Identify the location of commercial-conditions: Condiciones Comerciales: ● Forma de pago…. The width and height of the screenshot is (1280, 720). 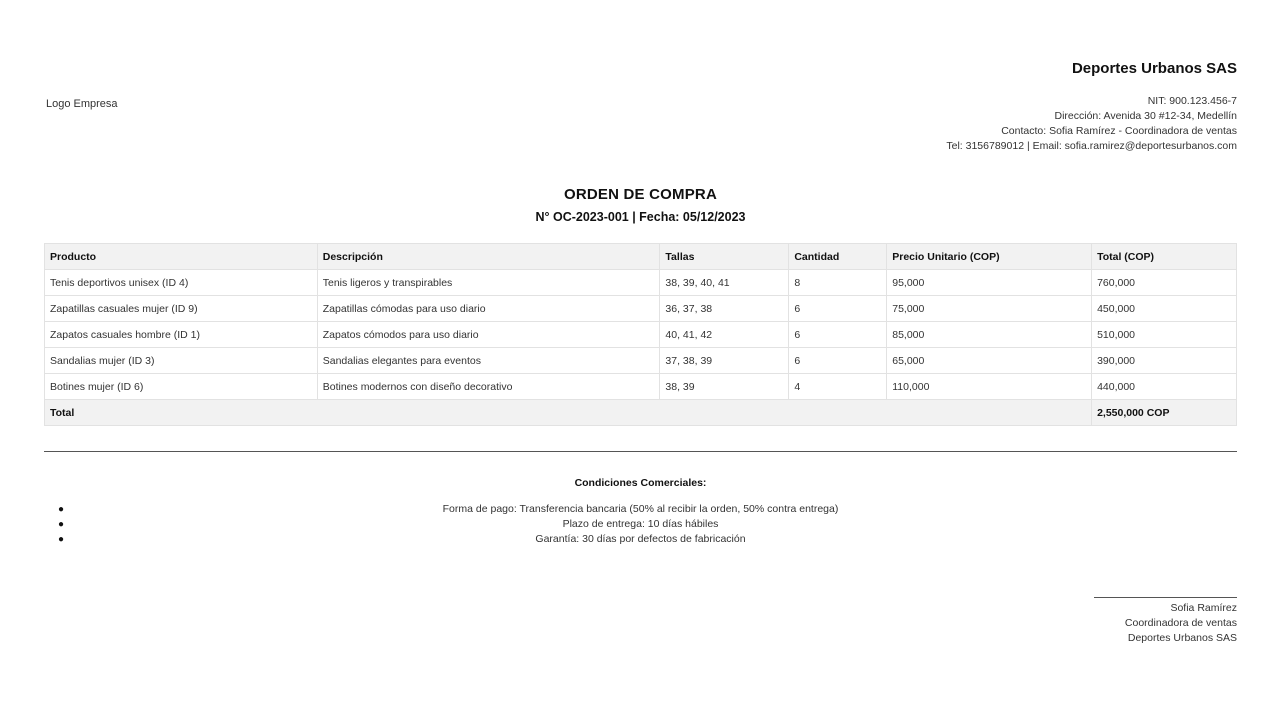
(640, 512).